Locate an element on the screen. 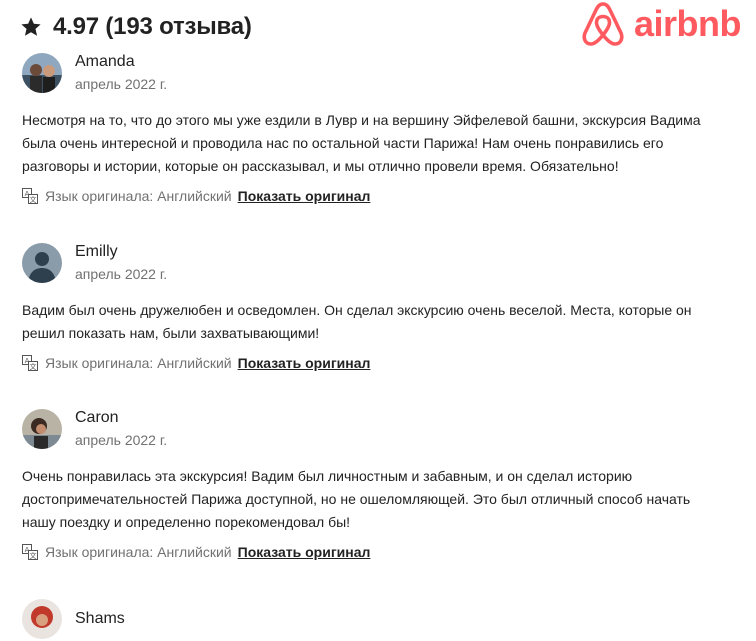 Image resolution: width=756 pixels, height=641 pixels. reviews-header: 4.97 (193 отзыва) is located at coordinates (136, 27).